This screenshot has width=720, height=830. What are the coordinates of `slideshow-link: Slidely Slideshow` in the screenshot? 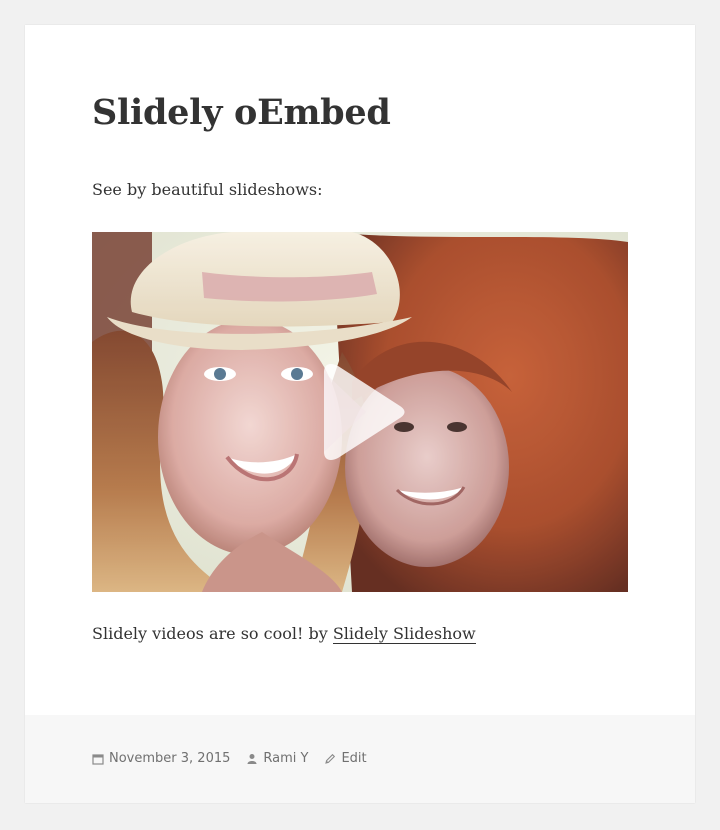 It's located at (404, 634).